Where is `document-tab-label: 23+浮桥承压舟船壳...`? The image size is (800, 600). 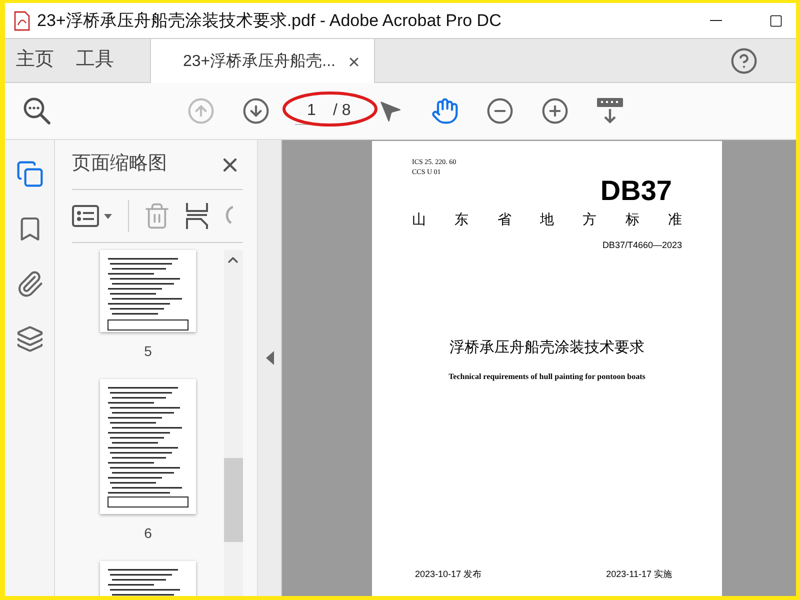 document-tab-label: 23+浮桥承压舟船壳... is located at coordinates (259, 62).